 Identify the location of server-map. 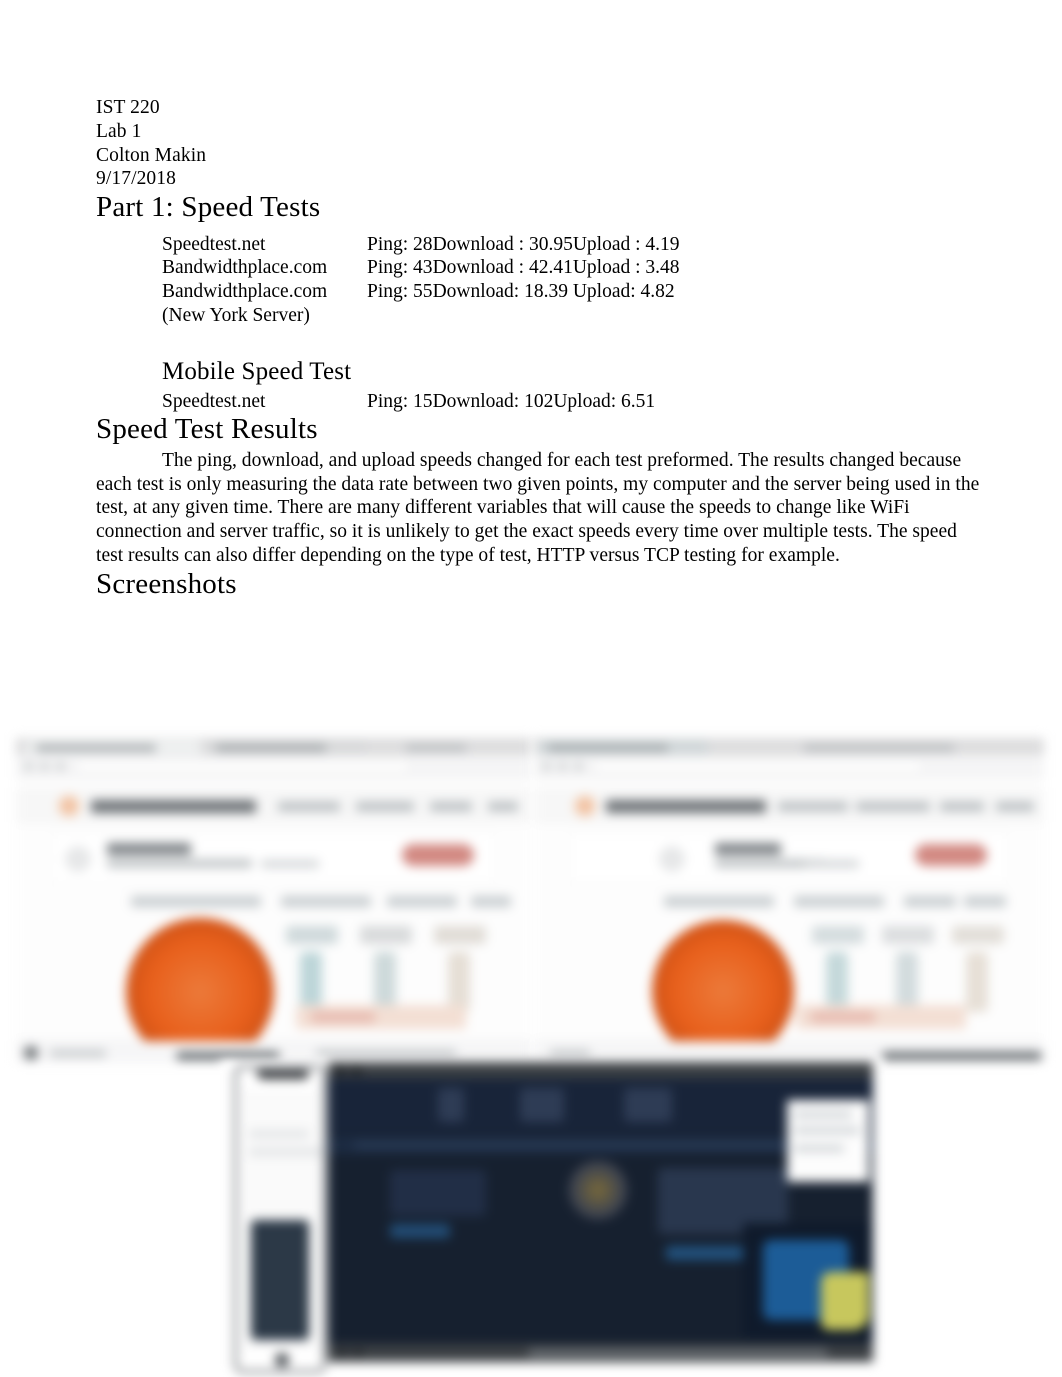
(808, 1280).